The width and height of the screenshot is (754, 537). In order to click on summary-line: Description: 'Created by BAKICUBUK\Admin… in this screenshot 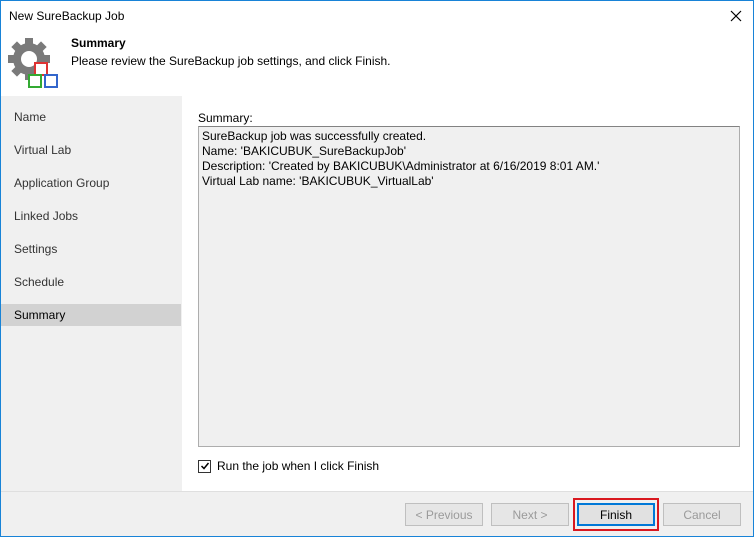, I will do `click(401, 166)`.